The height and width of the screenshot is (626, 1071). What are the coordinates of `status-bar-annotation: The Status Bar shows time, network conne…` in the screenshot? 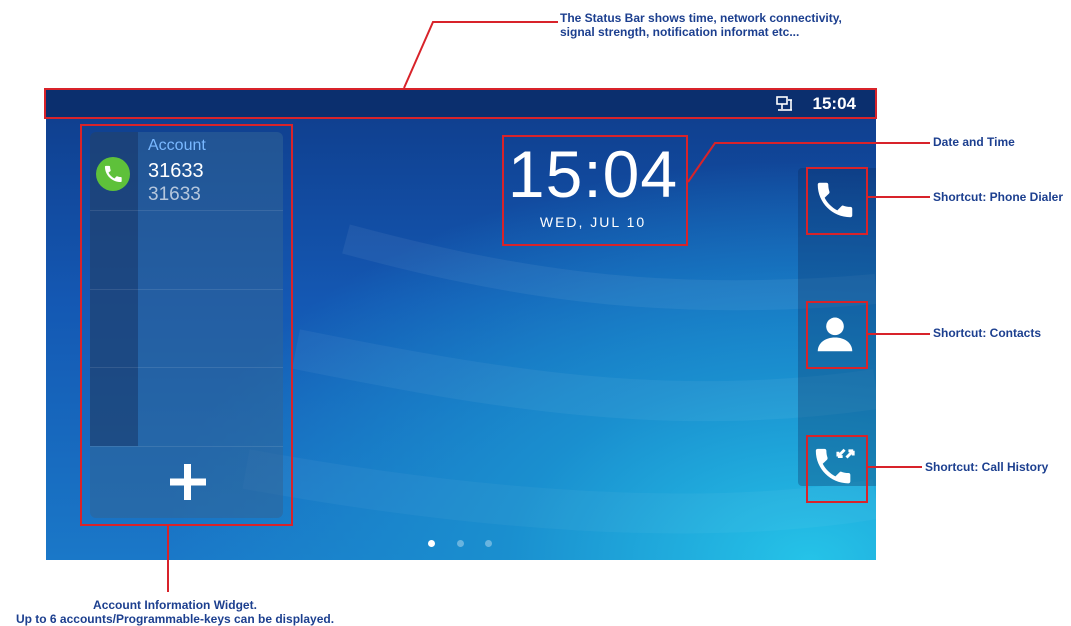 It's located at (701, 25).